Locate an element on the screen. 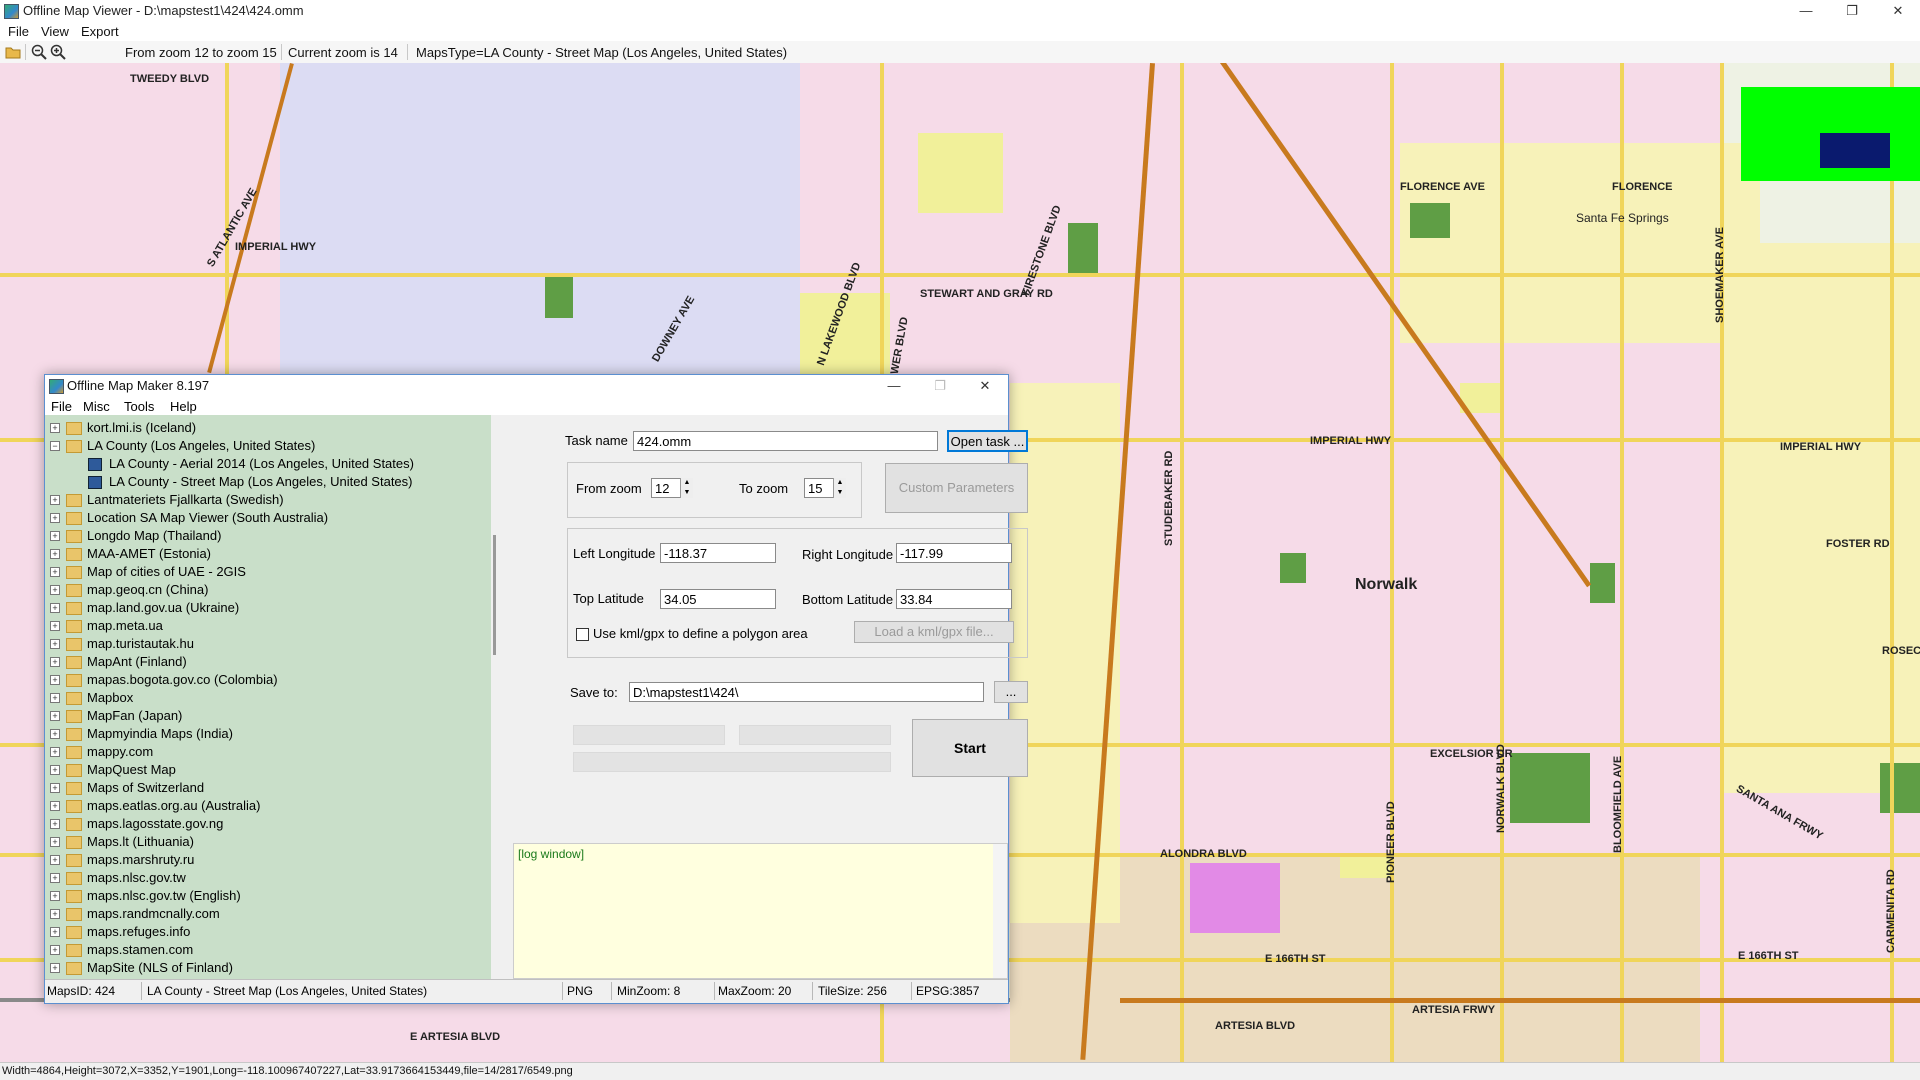 The width and height of the screenshot is (1920, 1080). tree-item: + Lantmateriets Fjallkarta (Swedish) is located at coordinates (268, 500).